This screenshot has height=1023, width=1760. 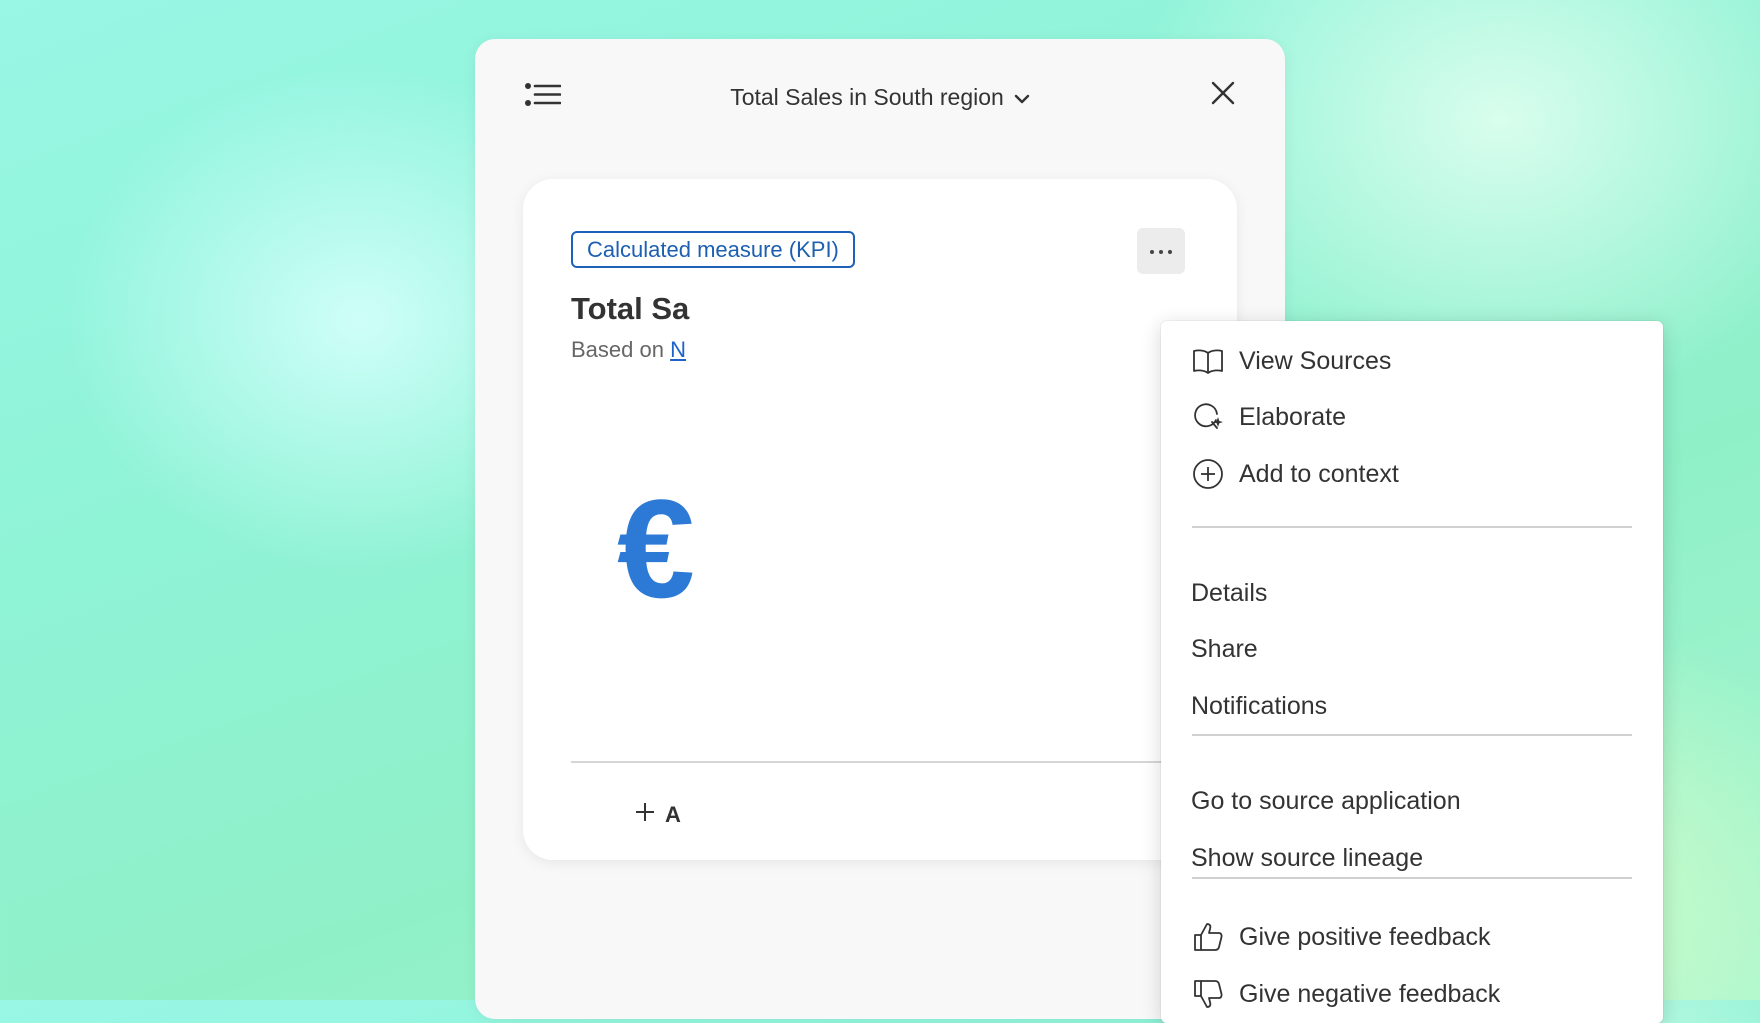 What do you see at coordinates (867, 96) in the screenshot?
I see `conversation-title: Total Sales in South region` at bounding box center [867, 96].